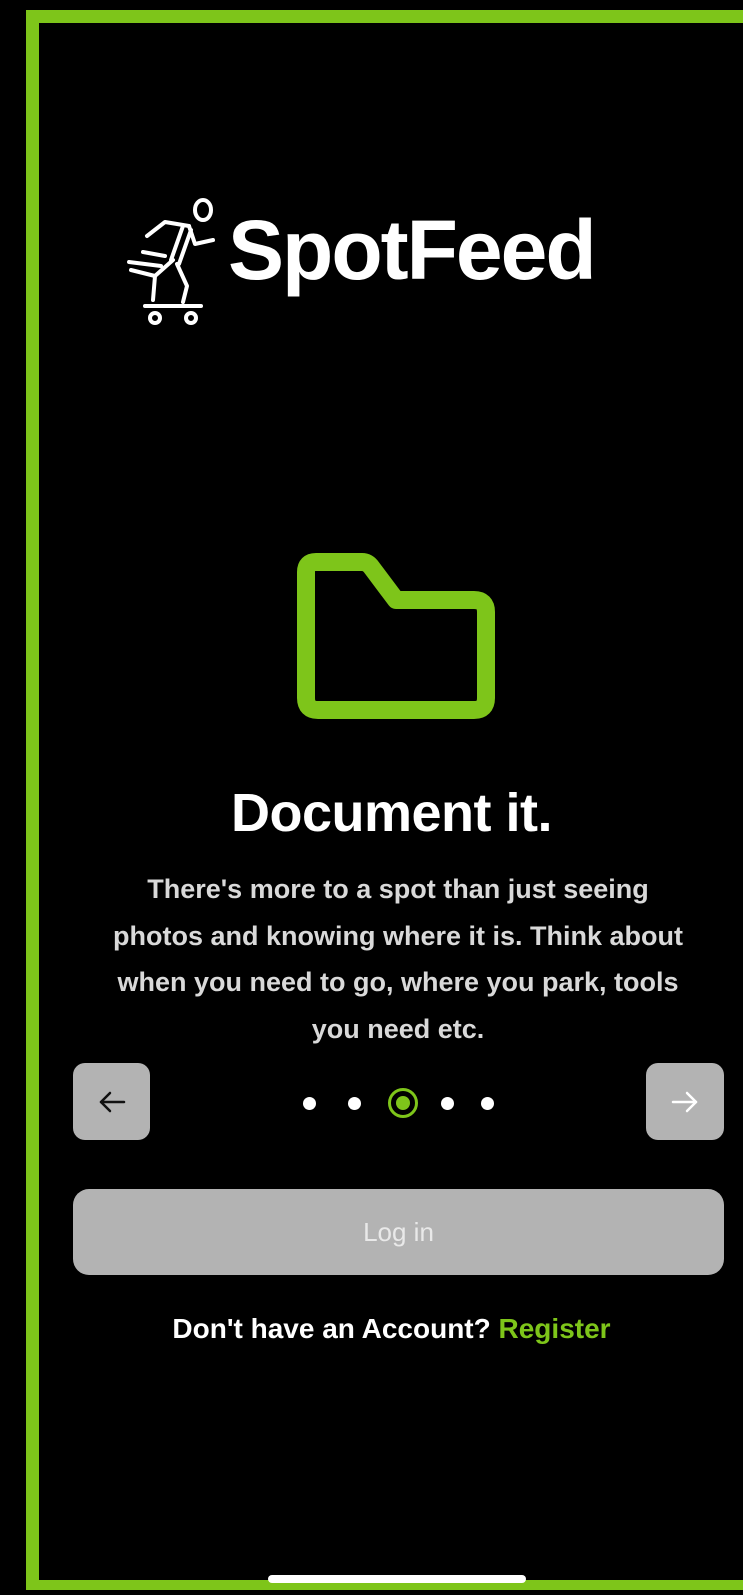  What do you see at coordinates (331, 1328) in the screenshot?
I see `register-prompt: Don't have an Account?` at bounding box center [331, 1328].